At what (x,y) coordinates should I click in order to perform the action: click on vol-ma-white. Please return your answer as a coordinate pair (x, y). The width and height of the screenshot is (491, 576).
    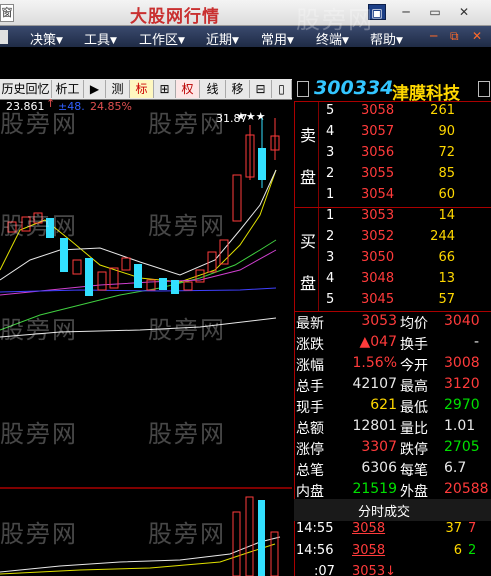
    Looking at the image, I should click on (140, 554).